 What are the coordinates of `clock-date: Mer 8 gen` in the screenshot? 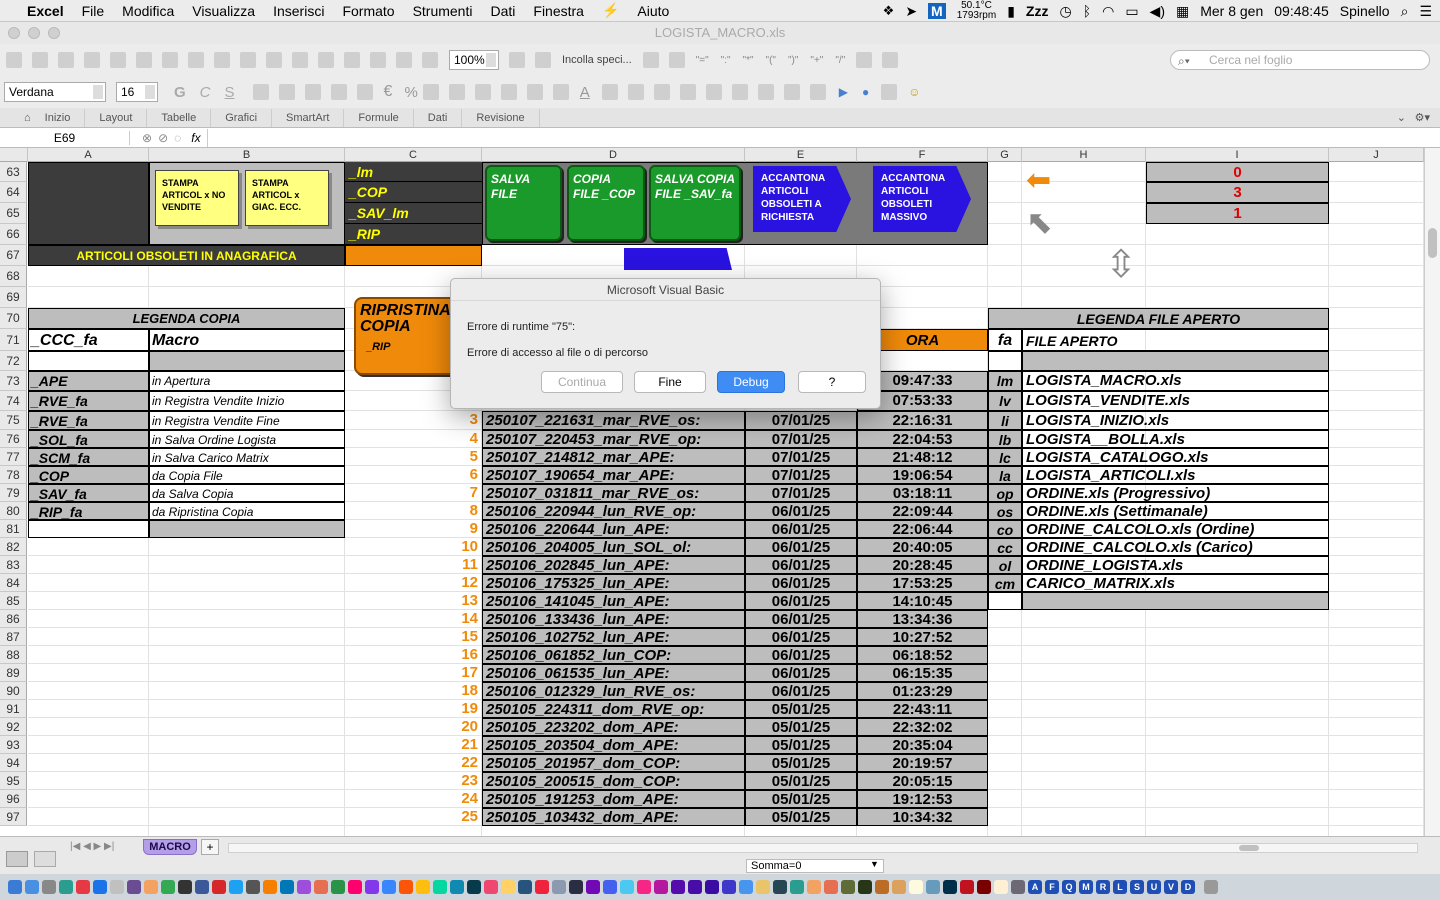 It's located at (1231, 11).